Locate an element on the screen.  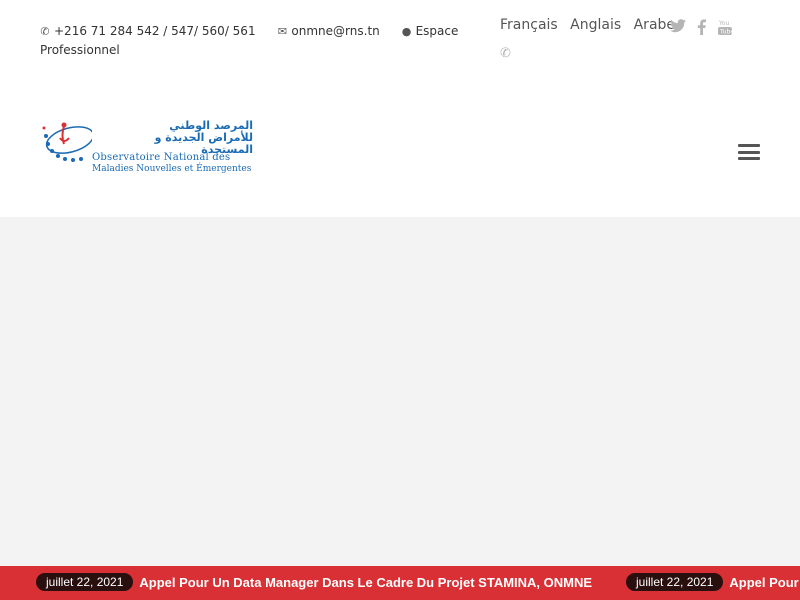
phone-number: +216 71 284 542 / 547/ 560/ 561 is located at coordinates (155, 31).